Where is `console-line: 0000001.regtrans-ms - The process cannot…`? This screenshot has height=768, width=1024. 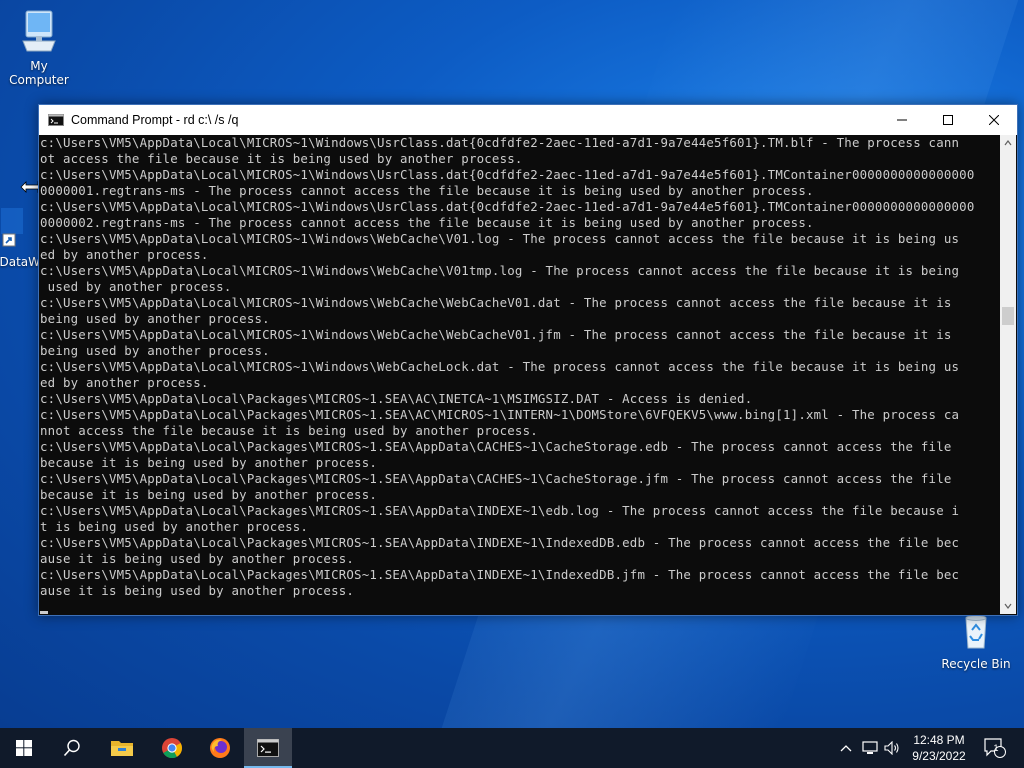
console-line: 0000001.regtrans-ms - The process cannot… is located at coordinates (427, 190).